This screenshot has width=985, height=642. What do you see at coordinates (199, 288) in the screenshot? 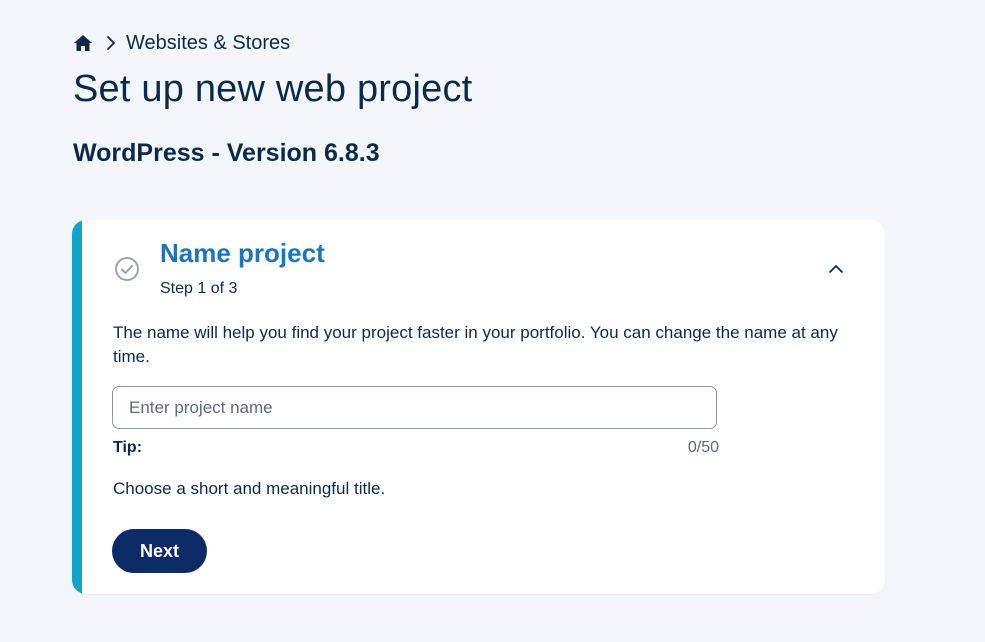
I see `step-counter: Step 1 of 3` at bounding box center [199, 288].